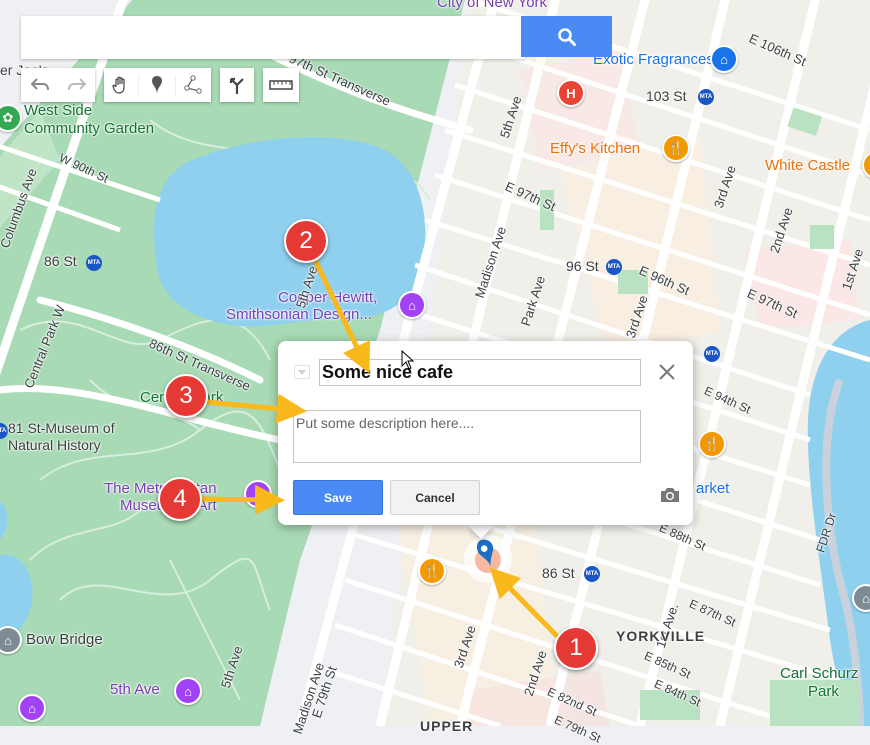 This screenshot has width=870, height=745. I want to click on white-castle-label: White Castle, so click(808, 165).